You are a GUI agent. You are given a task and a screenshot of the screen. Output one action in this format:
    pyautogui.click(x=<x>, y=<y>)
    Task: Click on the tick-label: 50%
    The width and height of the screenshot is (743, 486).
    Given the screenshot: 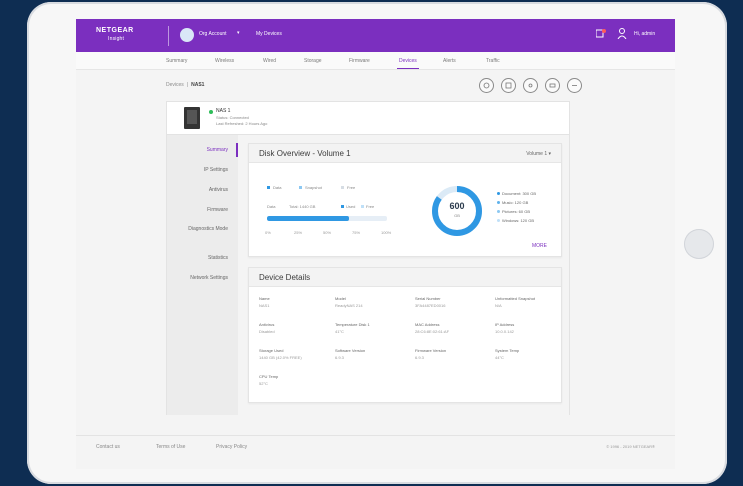 What is the action you would take?
    pyautogui.click(x=327, y=232)
    